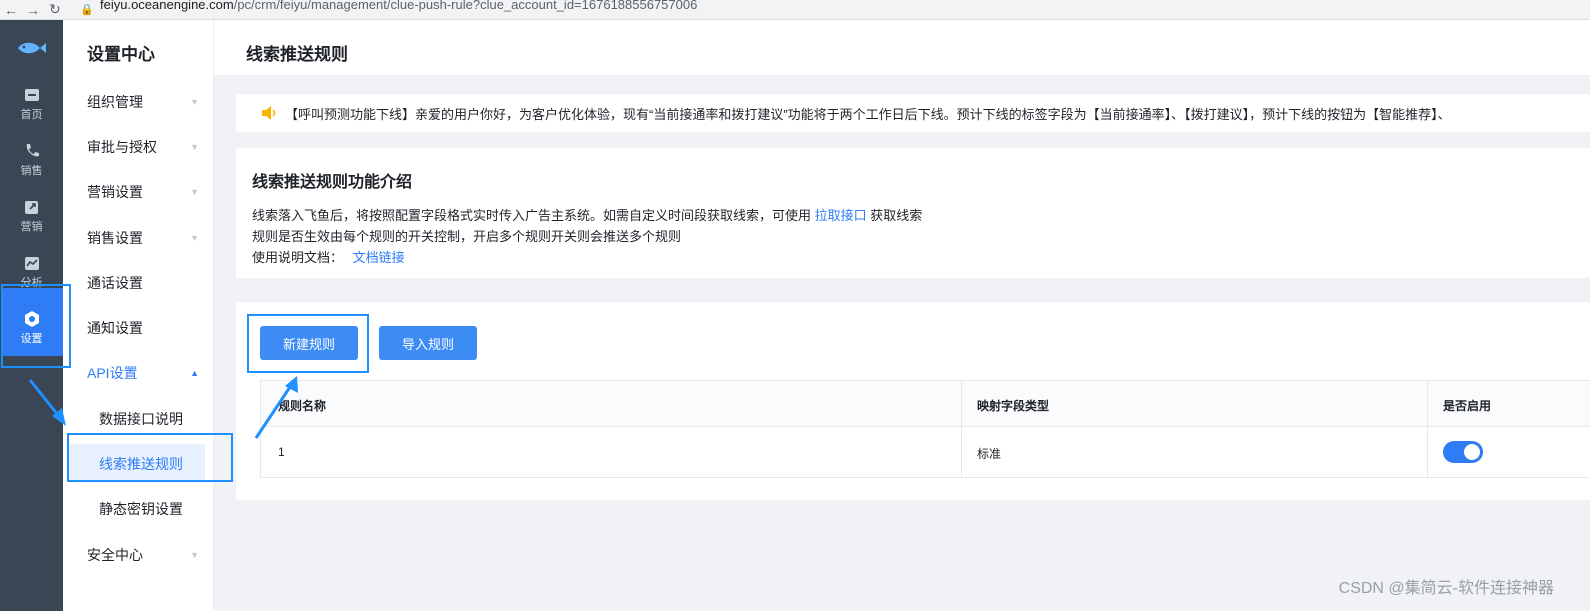 This screenshot has height=611, width=1590. I want to click on annotation-arrows, so click(163, 407).